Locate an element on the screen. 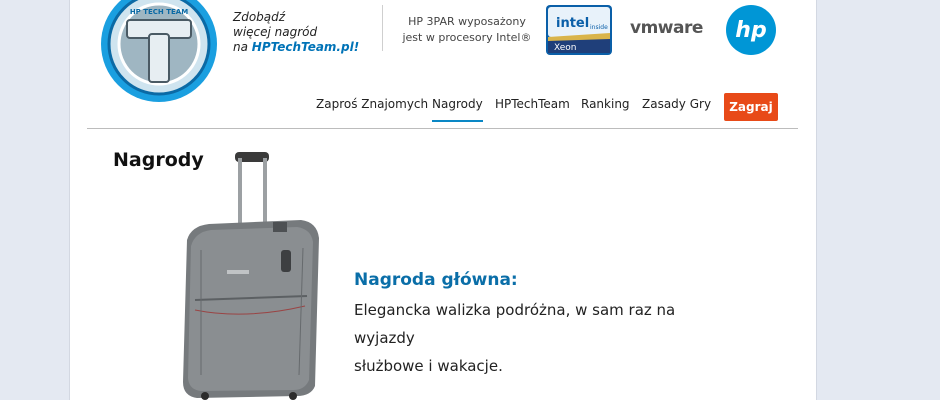 This screenshot has height=400, width=940. hp-logo-icon: hp is located at coordinates (751, 30).